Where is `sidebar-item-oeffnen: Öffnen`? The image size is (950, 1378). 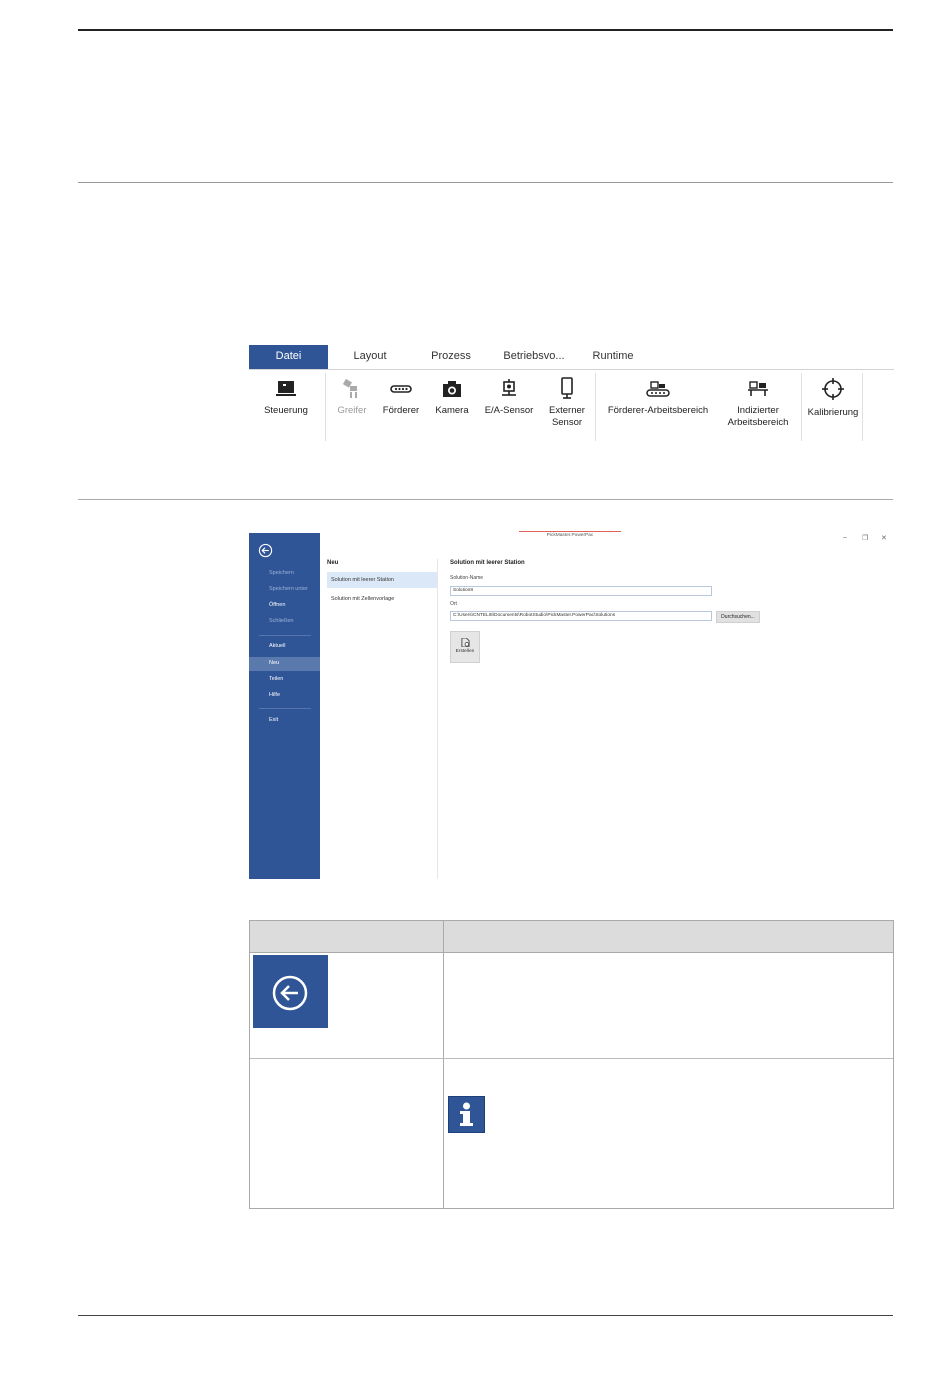 sidebar-item-oeffnen: Öffnen is located at coordinates (277, 605).